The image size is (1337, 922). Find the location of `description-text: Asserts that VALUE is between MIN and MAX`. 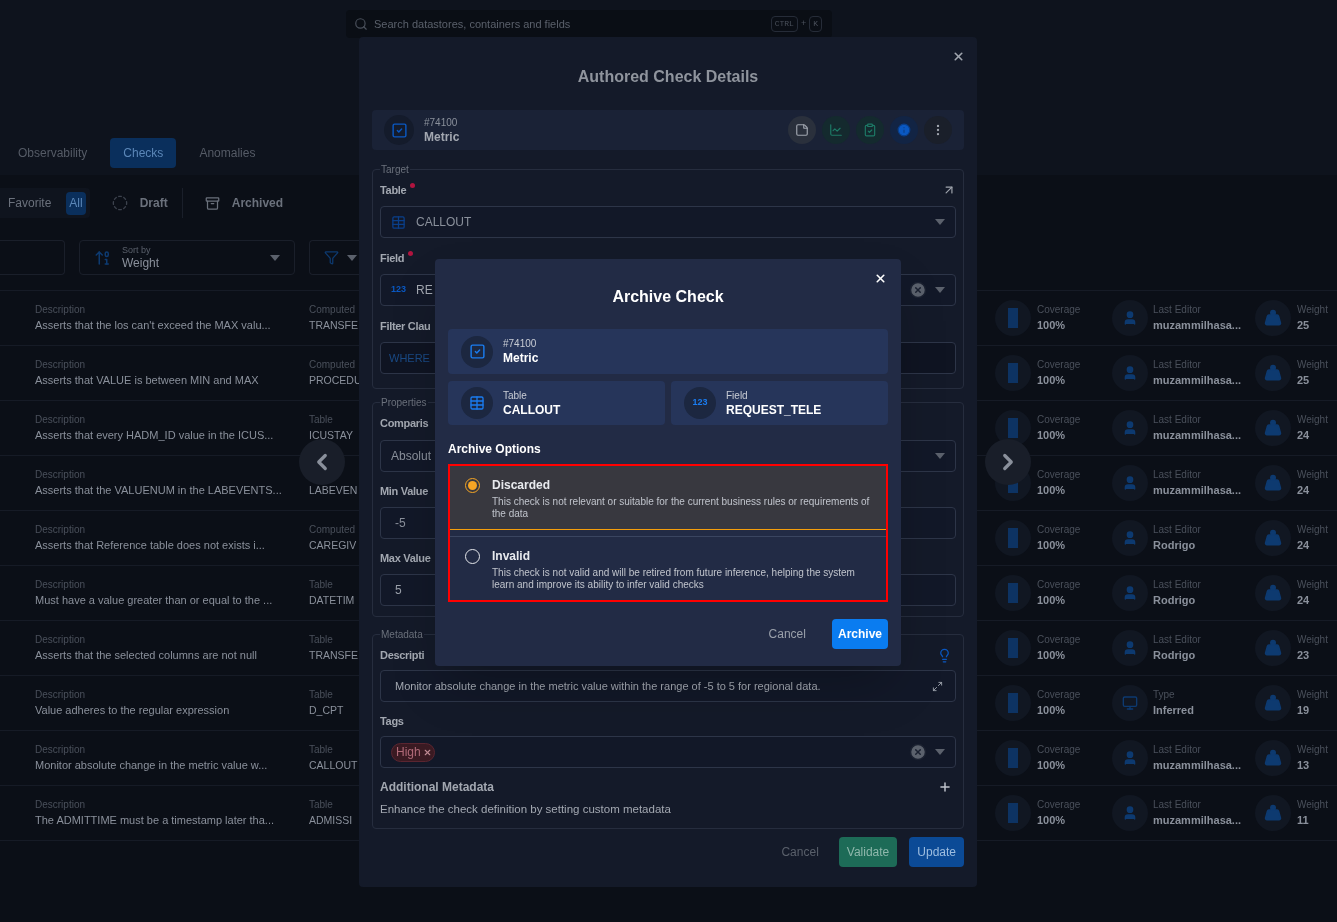

description-text: Asserts that VALUE is between MIN and MAX is located at coordinates (147, 380).